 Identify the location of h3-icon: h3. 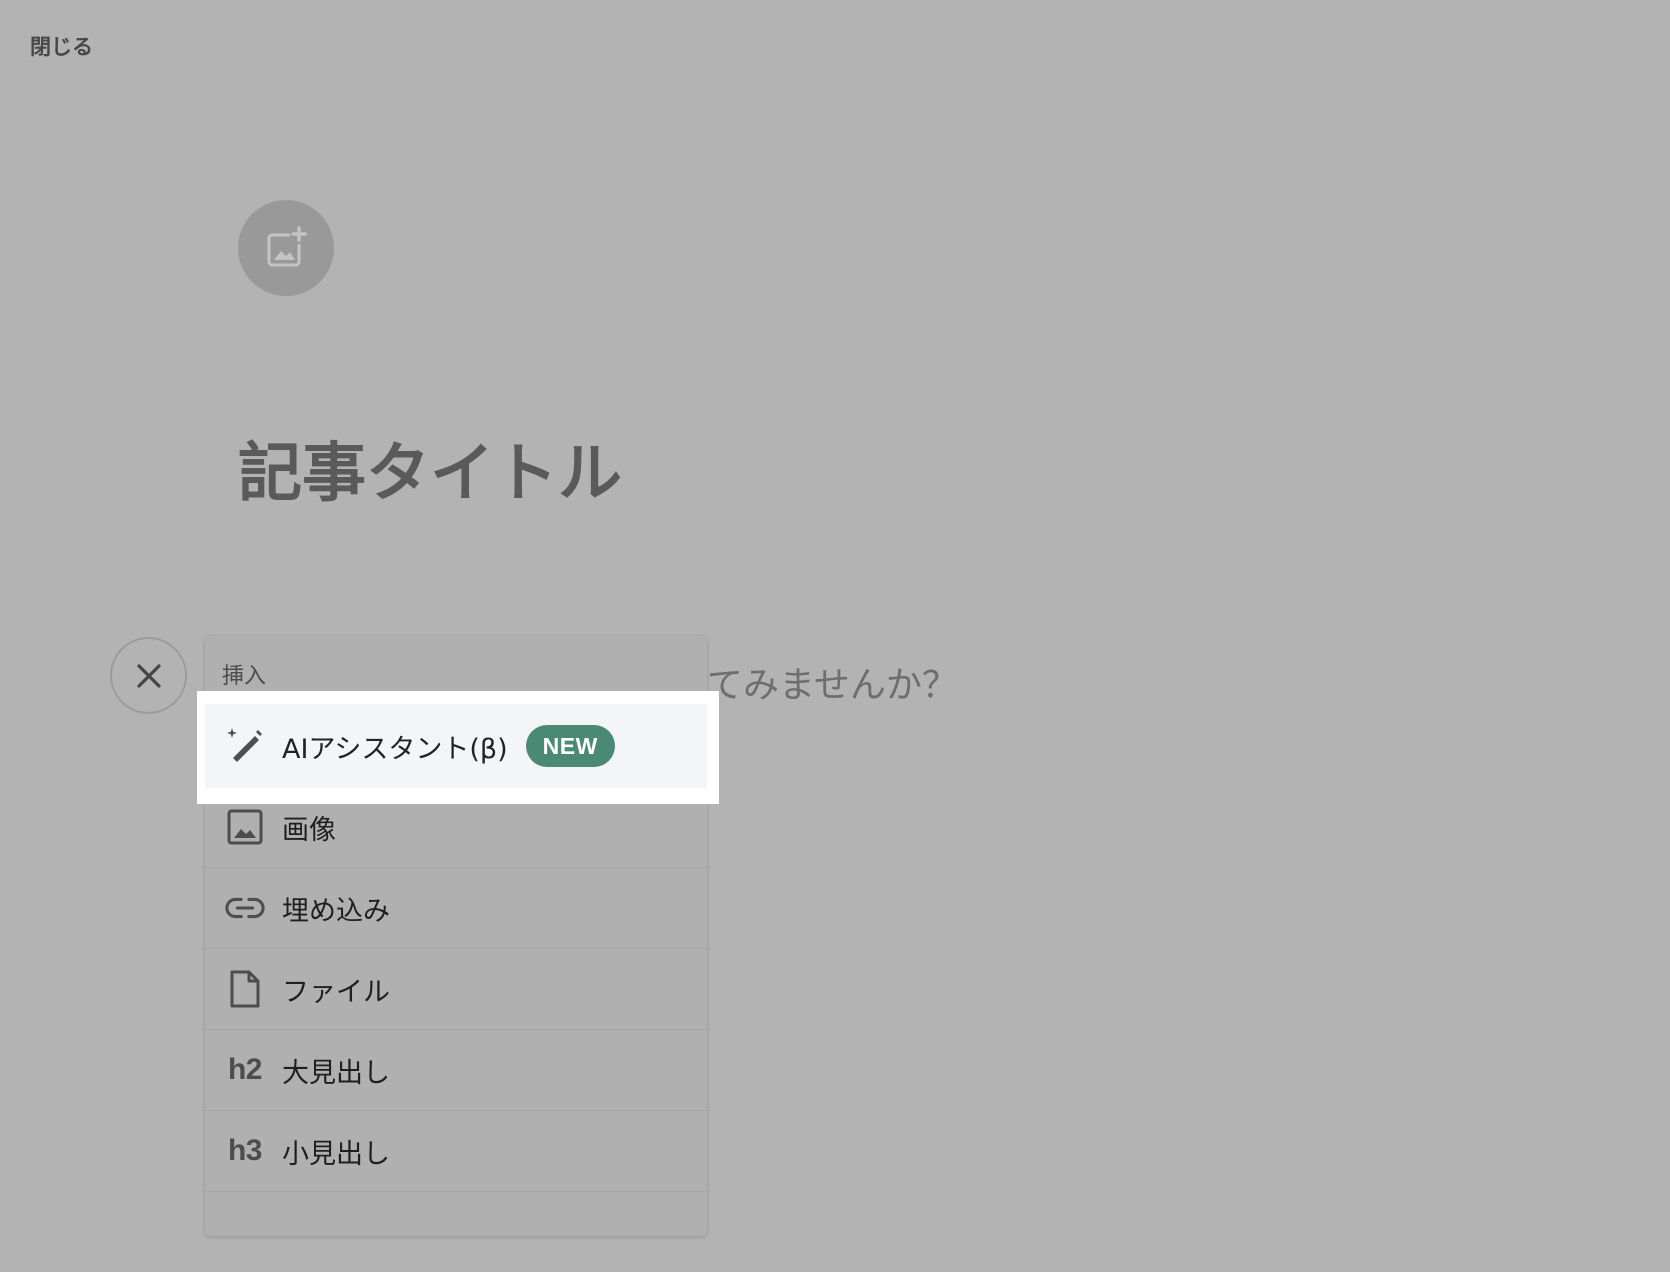
(245, 1150).